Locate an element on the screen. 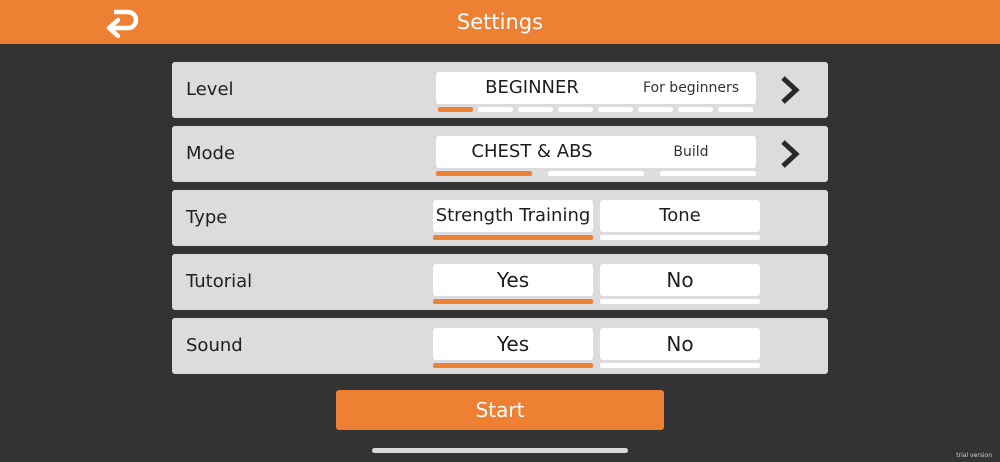 The height and width of the screenshot is (462, 1000). mode-selector: CHEST & ABS Build is located at coordinates (596, 152).